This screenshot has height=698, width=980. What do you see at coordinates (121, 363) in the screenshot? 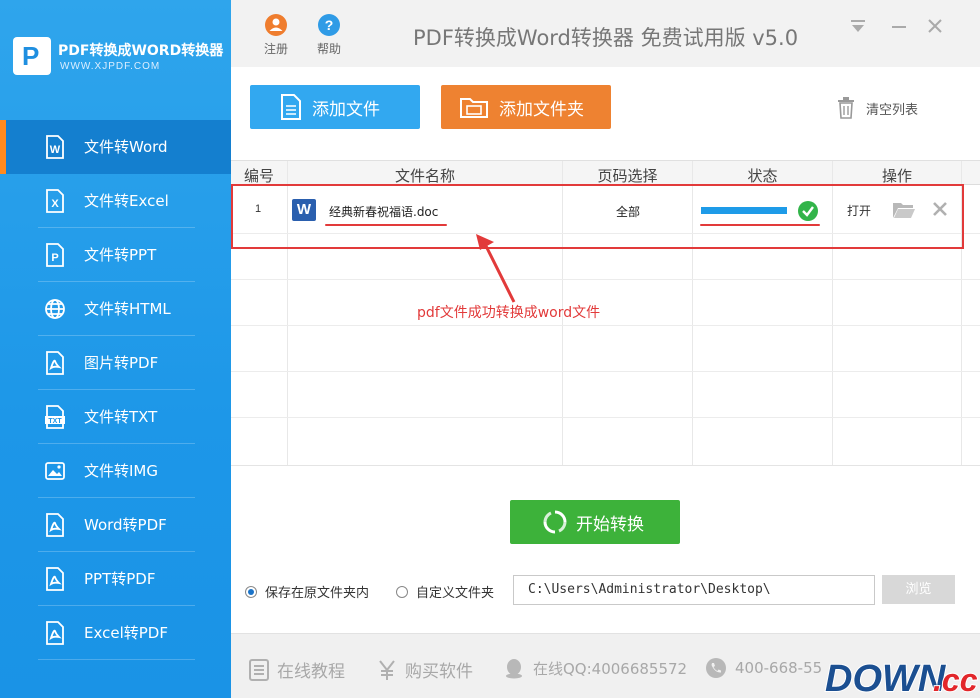
I see `sidebar-item-label: 图片转PDF` at bounding box center [121, 363].